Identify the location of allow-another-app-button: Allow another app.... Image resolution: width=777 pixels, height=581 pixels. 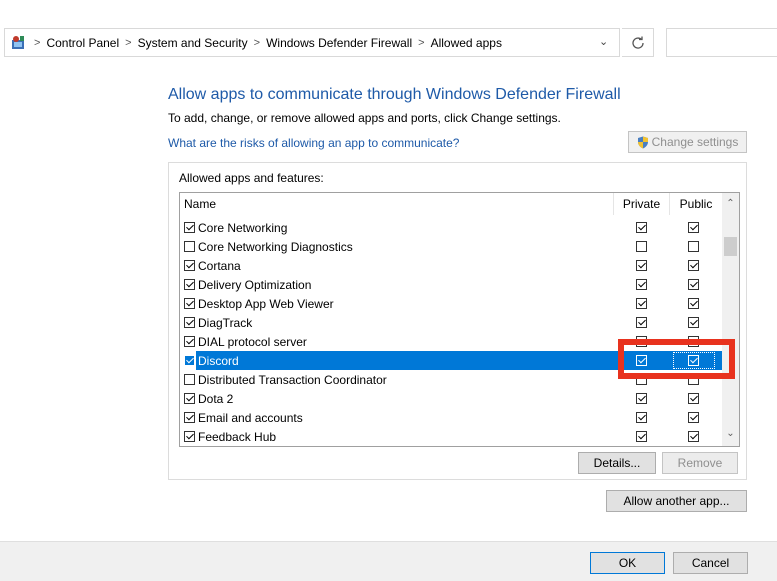
(676, 501).